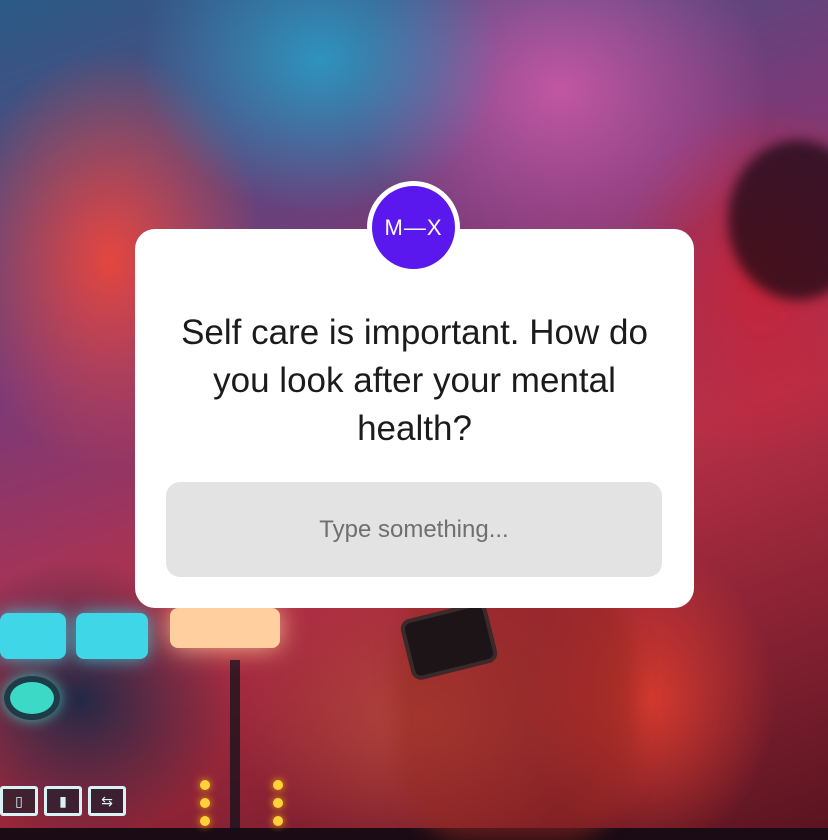 Image resolution: width=828 pixels, height=840 pixels. Describe the element at coordinates (32, 698) in the screenshot. I see `controller-knob` at that location.